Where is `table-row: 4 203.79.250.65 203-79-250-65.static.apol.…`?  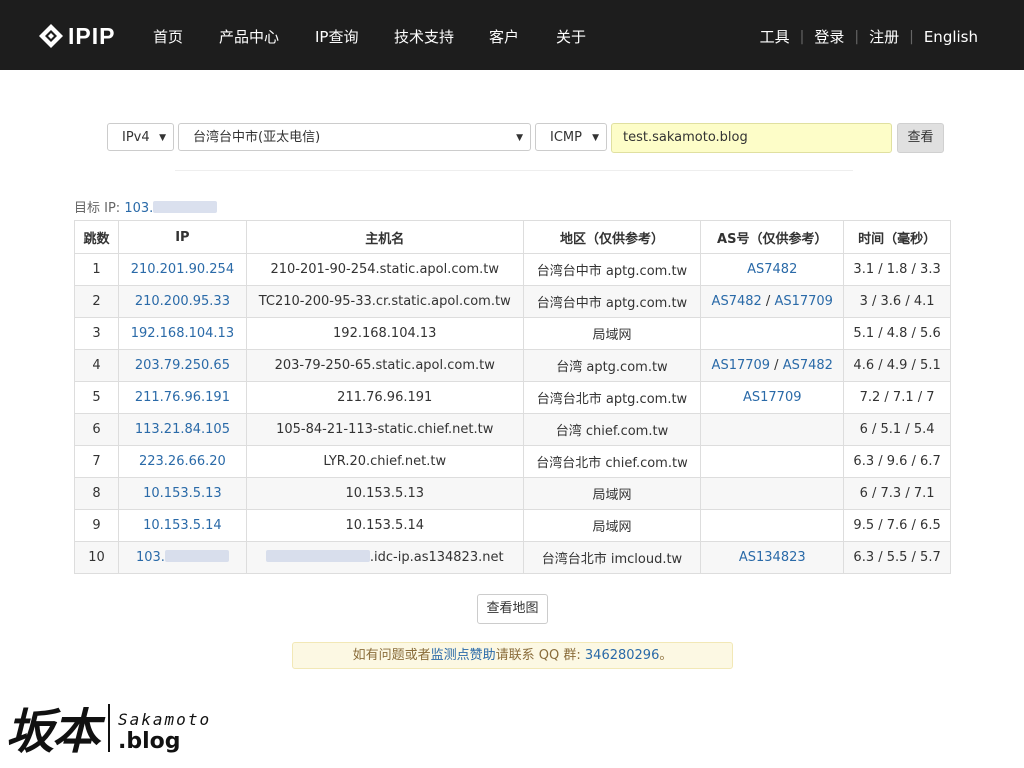
table-row: 4 203.79.250.65 203-79-250-65.static.apol.… is located at coordinates (512, 365).